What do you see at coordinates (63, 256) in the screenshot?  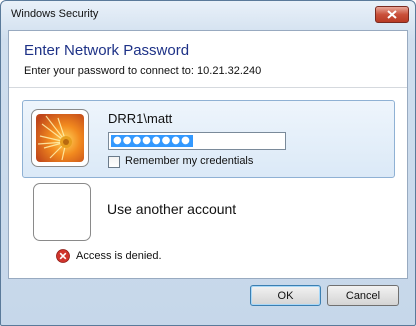 I see `error-icon` at bounding box center [63, 256].